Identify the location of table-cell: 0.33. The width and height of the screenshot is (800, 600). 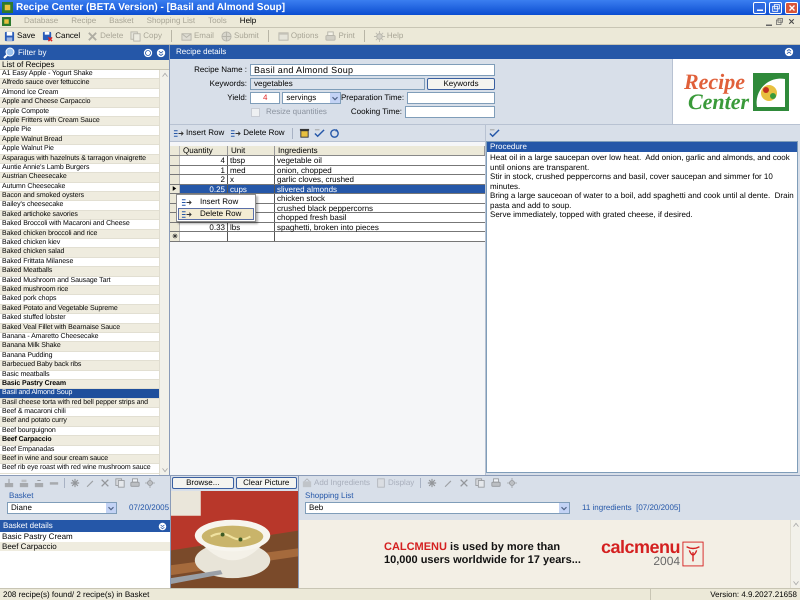
(217, 227).